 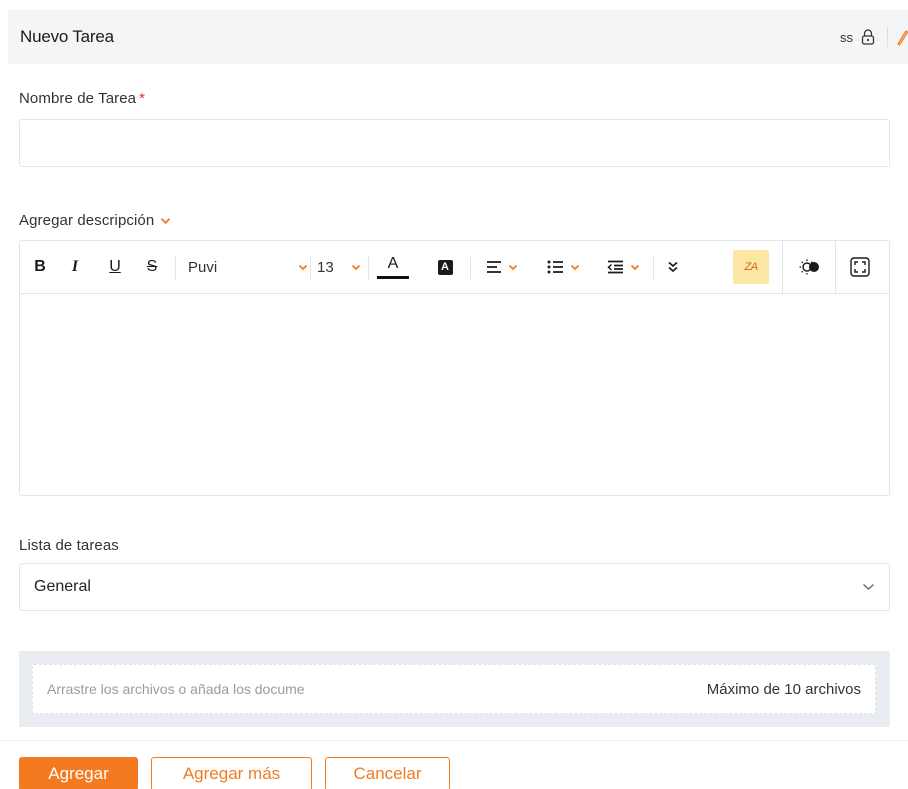 I want to click on strikethrough-button: S, so click(x=152, y=267).